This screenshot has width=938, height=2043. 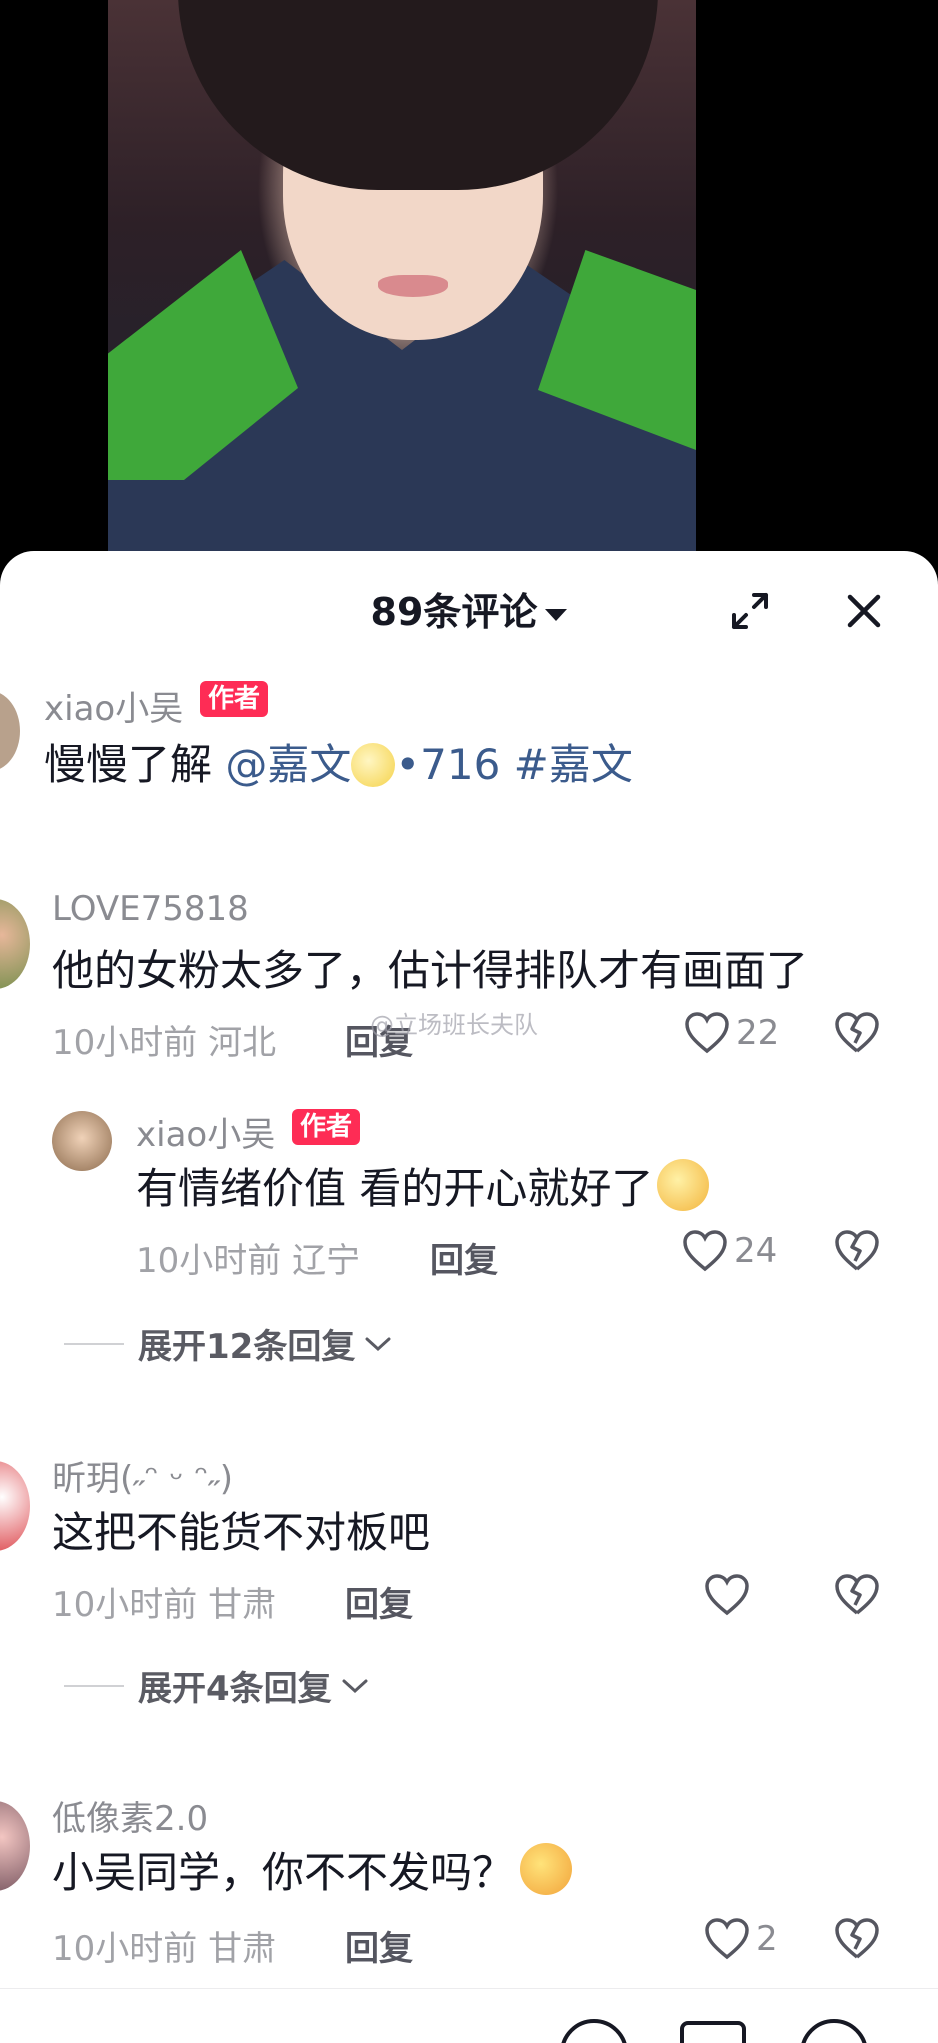 What do you see at coordinates (713, 2032) in the screenshot?
I see `image-picker-icon` at bounding box center [713, 2032].